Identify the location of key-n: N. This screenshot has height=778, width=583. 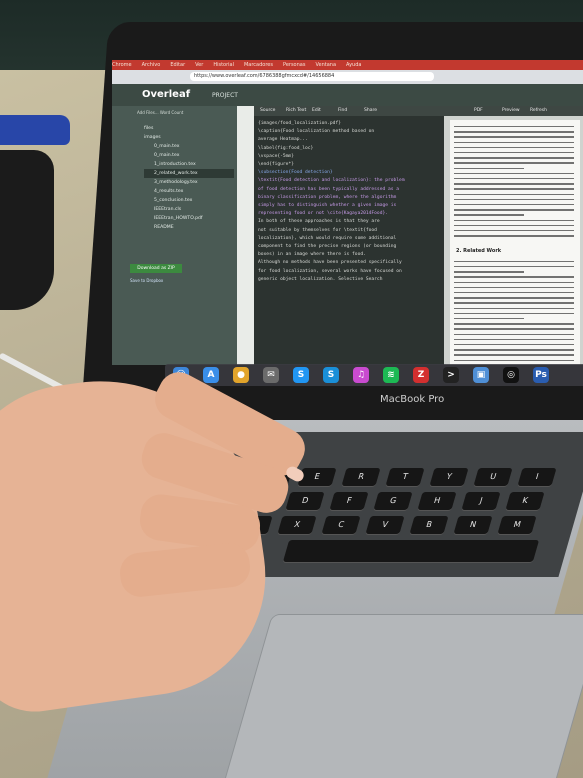
(473, 525).